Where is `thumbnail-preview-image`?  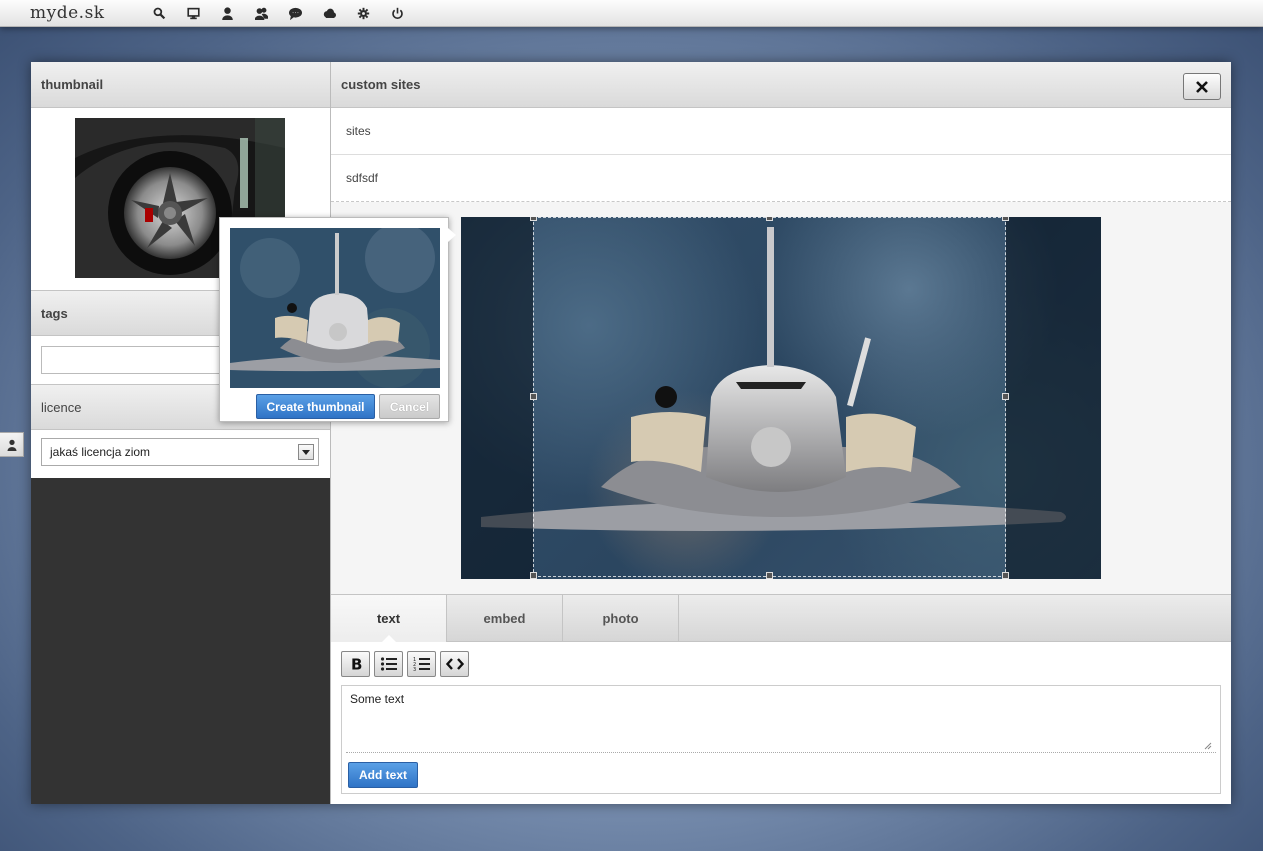 thumbnail-preview-image is located at coordinates (335, 308).